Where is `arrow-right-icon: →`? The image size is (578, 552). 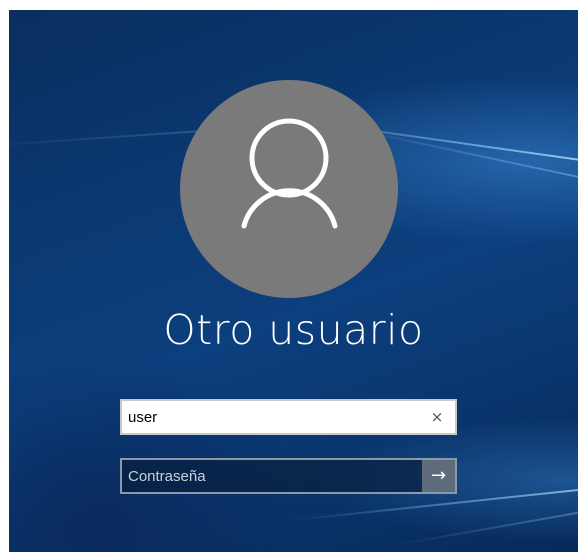
arrow-right-icon: → is located at coordinates (438, 476).